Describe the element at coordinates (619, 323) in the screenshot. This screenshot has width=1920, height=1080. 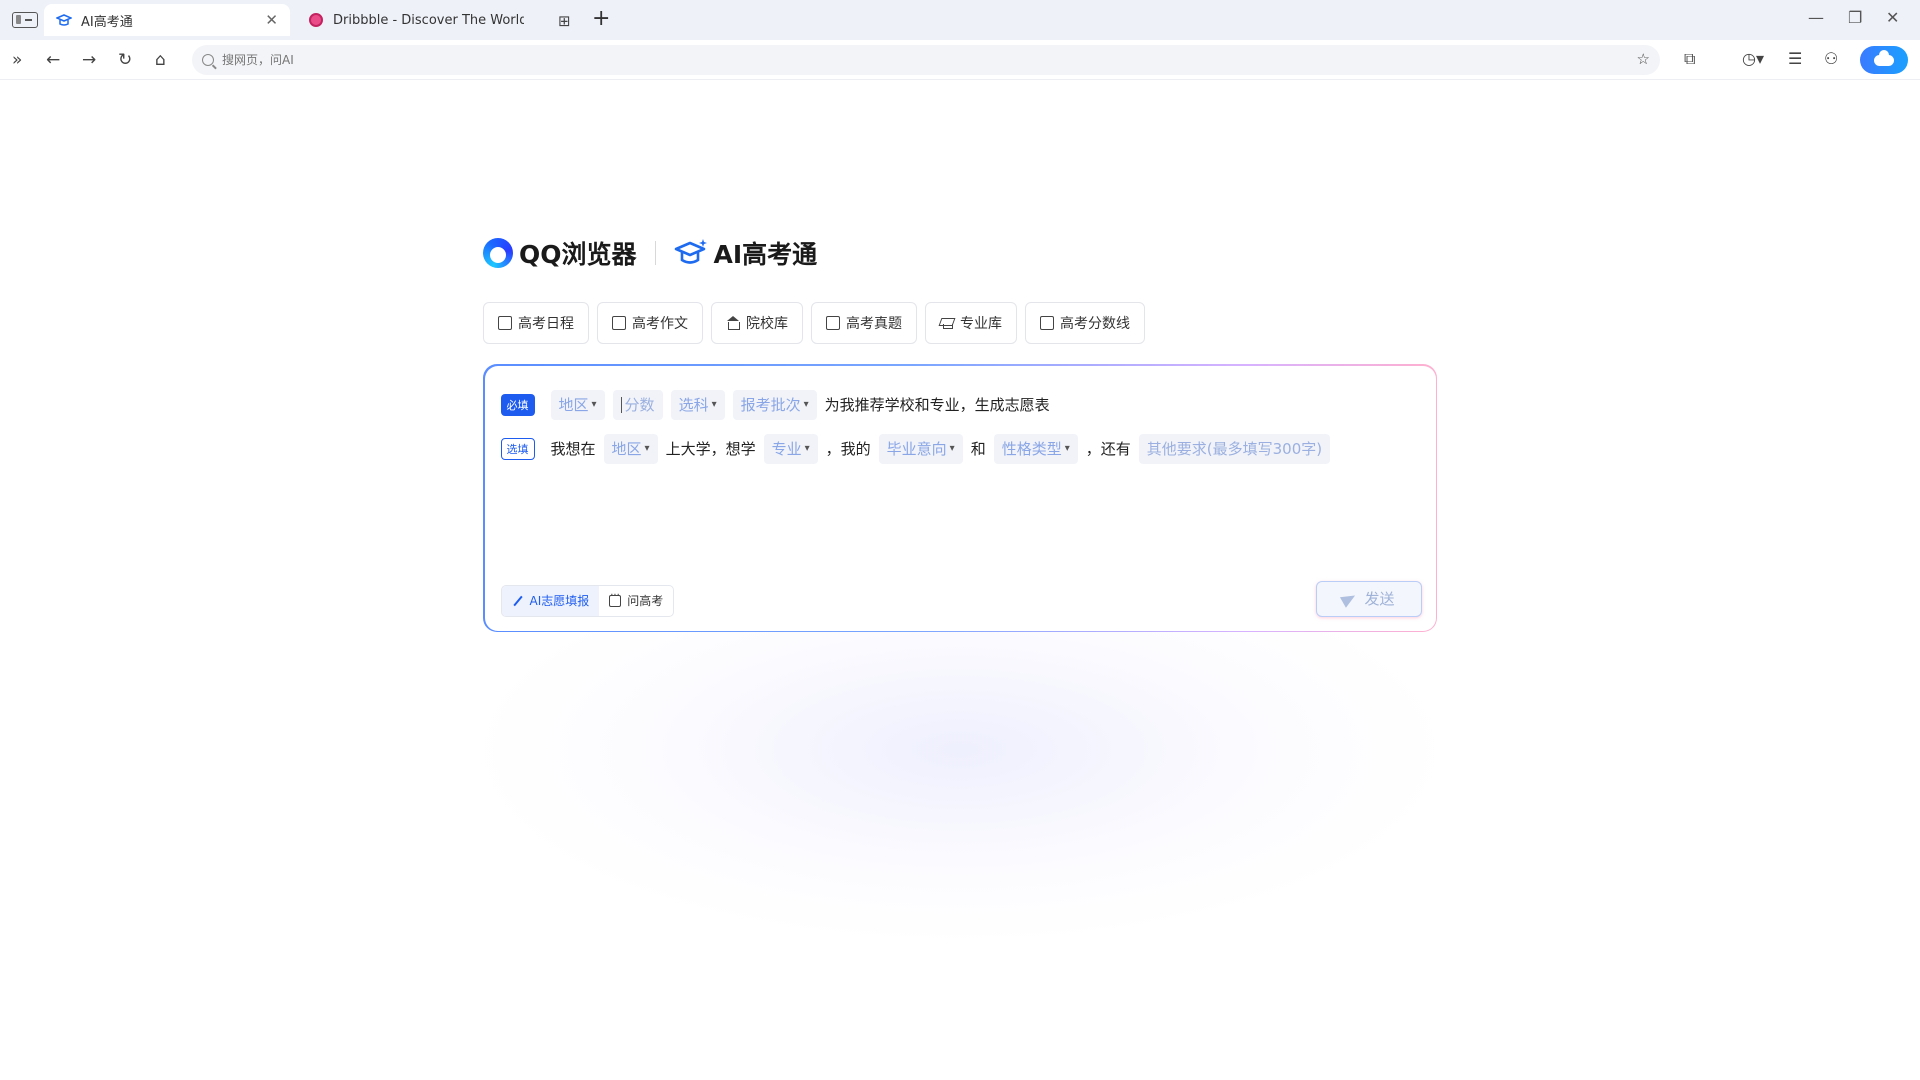
I see `edit-icon` at that location.